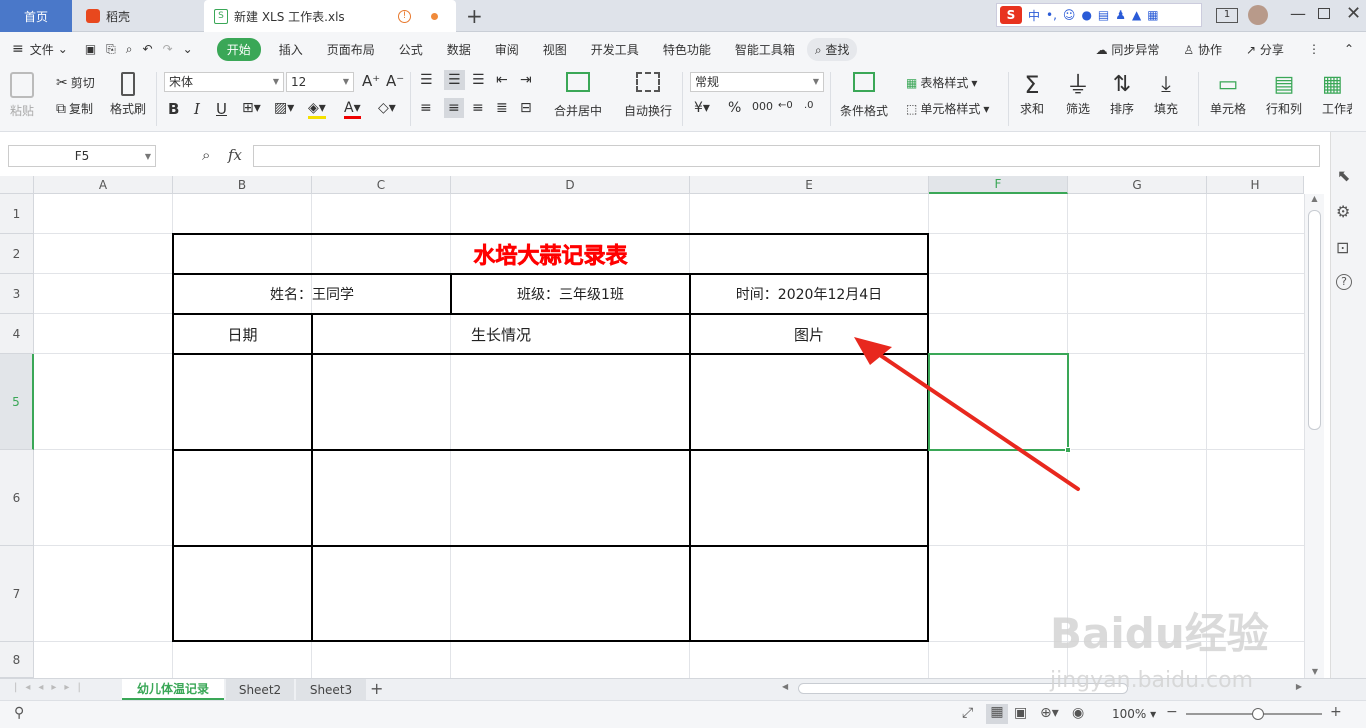  What do you see at coordinates (1078, 713) in the screenshot?
I see `eye-protection-icon: ◉` at bounding box center [1078, 713].